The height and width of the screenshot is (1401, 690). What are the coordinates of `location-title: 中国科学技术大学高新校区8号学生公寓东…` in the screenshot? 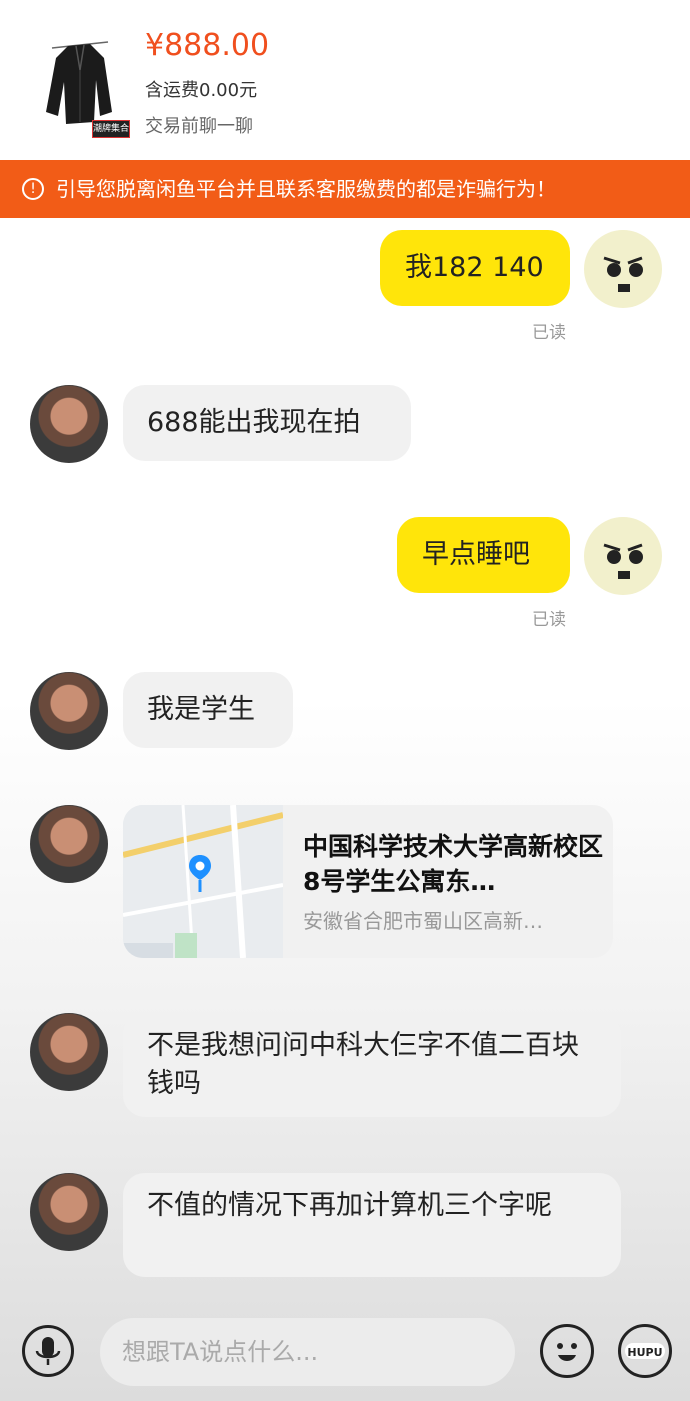 It's located at (453, 864).